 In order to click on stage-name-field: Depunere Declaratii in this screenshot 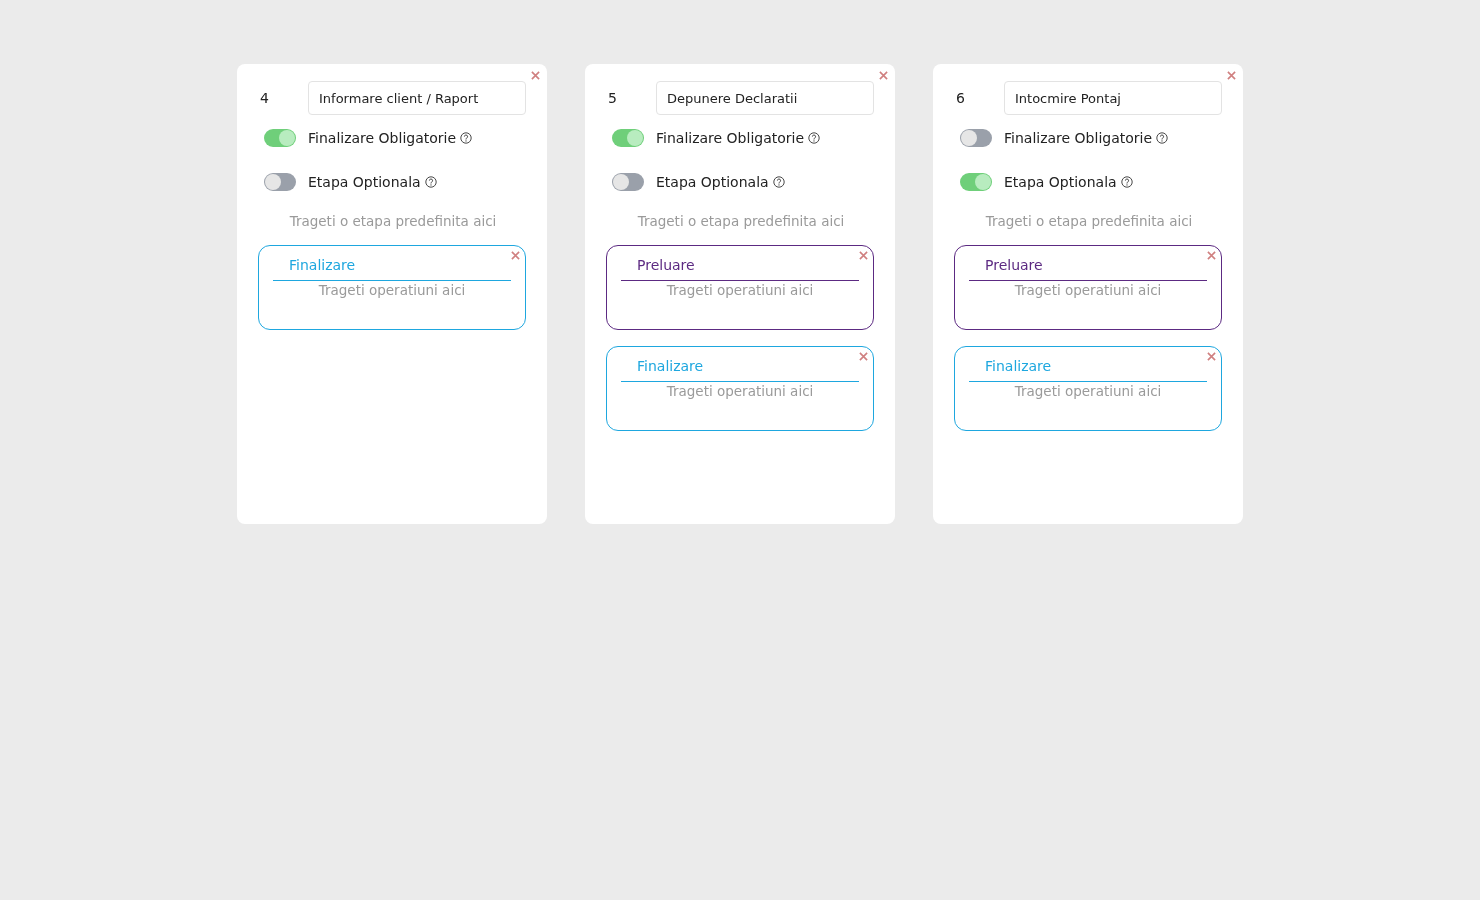, I will do `click(765, 98)`.